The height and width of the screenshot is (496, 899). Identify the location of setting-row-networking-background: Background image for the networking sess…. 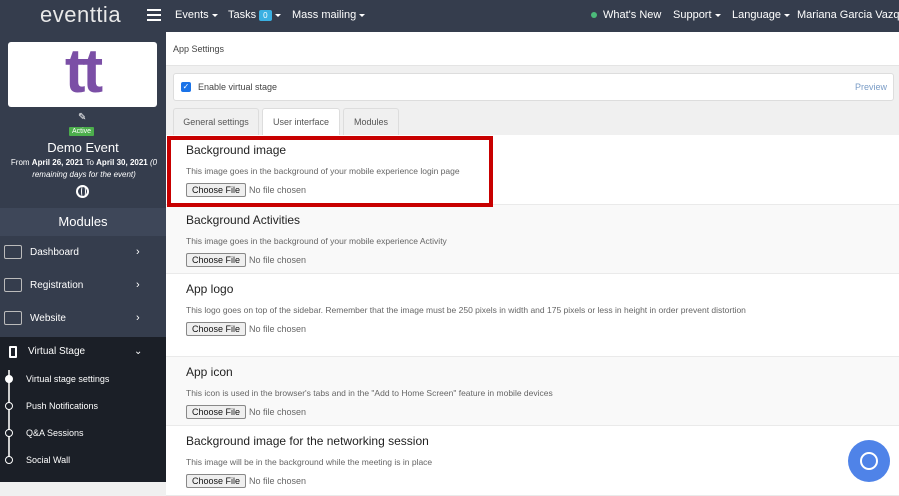
(532, 461).